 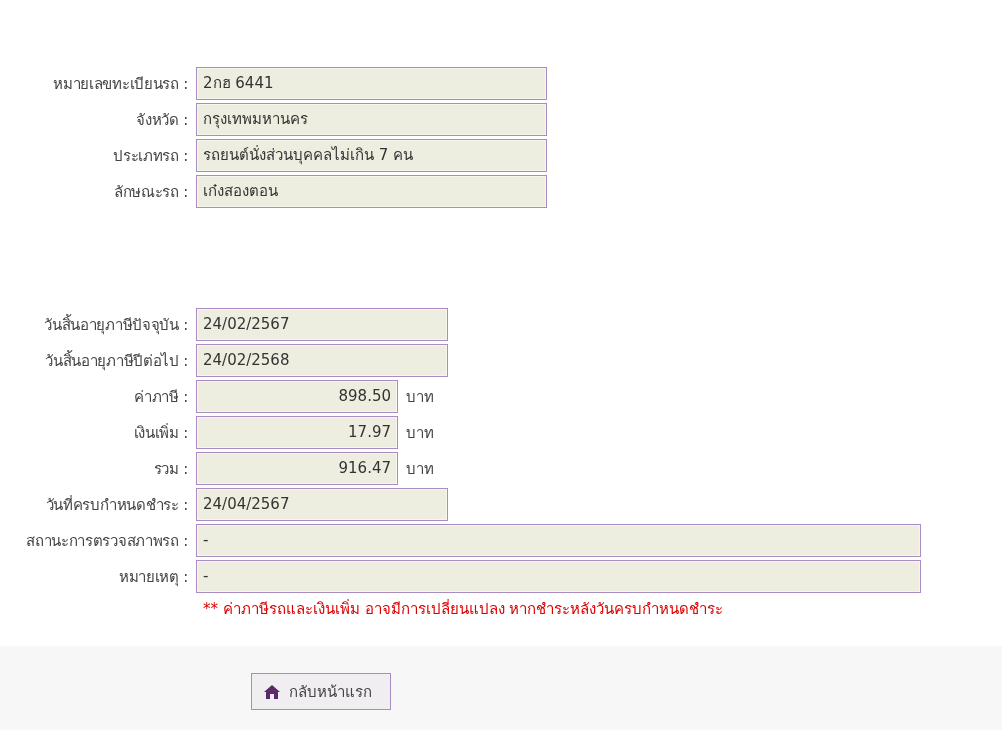 What do you see at coordinates (150, 192) in the screenshot?
I see `field-label: ลักษณะรถ :` at bounding box center [150, 192].